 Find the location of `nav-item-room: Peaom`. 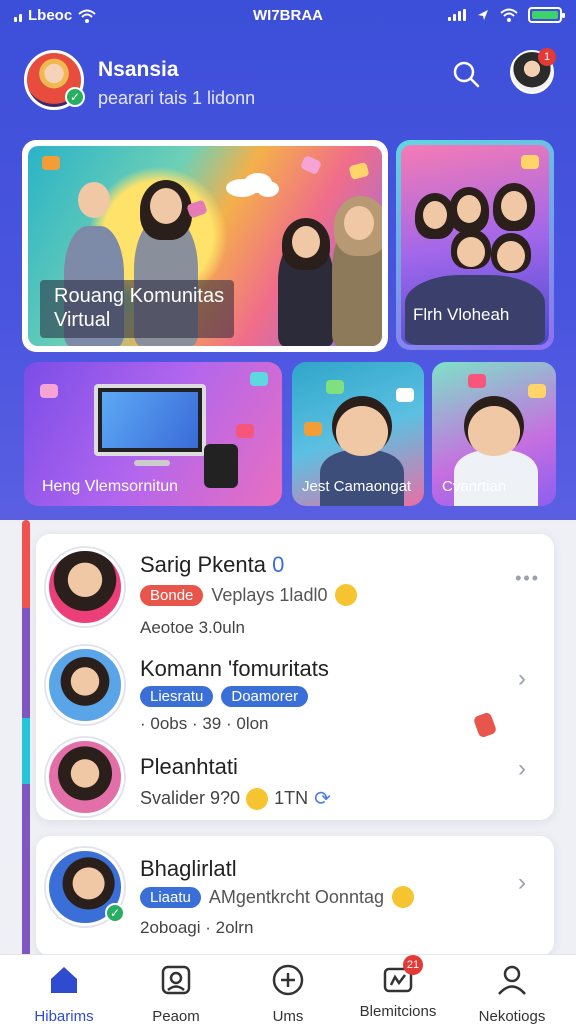

nav-item-room: Peaom is located at coordinates (176, 993).